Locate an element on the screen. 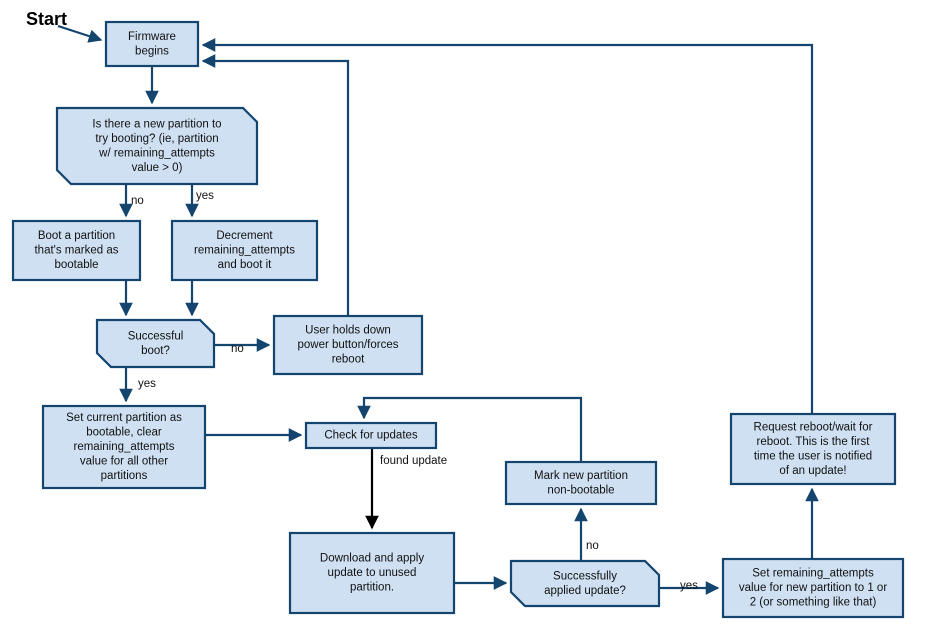 The height and width of the screenshot is (628, 926). label-yes-successful-boot: yes is located at coordinates (147, 384).